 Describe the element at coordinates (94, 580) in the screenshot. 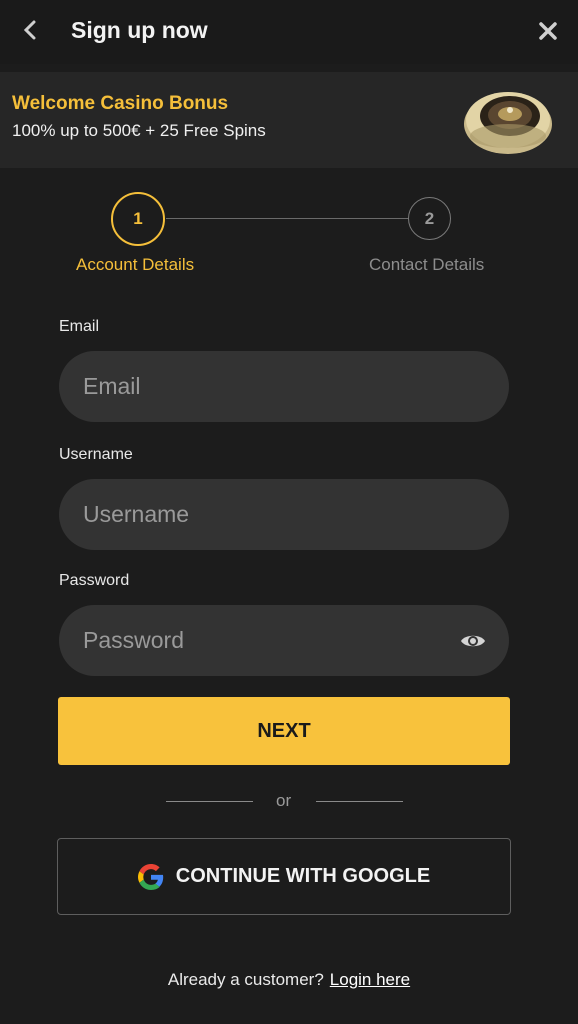

I see `password-label: Password` at that location.